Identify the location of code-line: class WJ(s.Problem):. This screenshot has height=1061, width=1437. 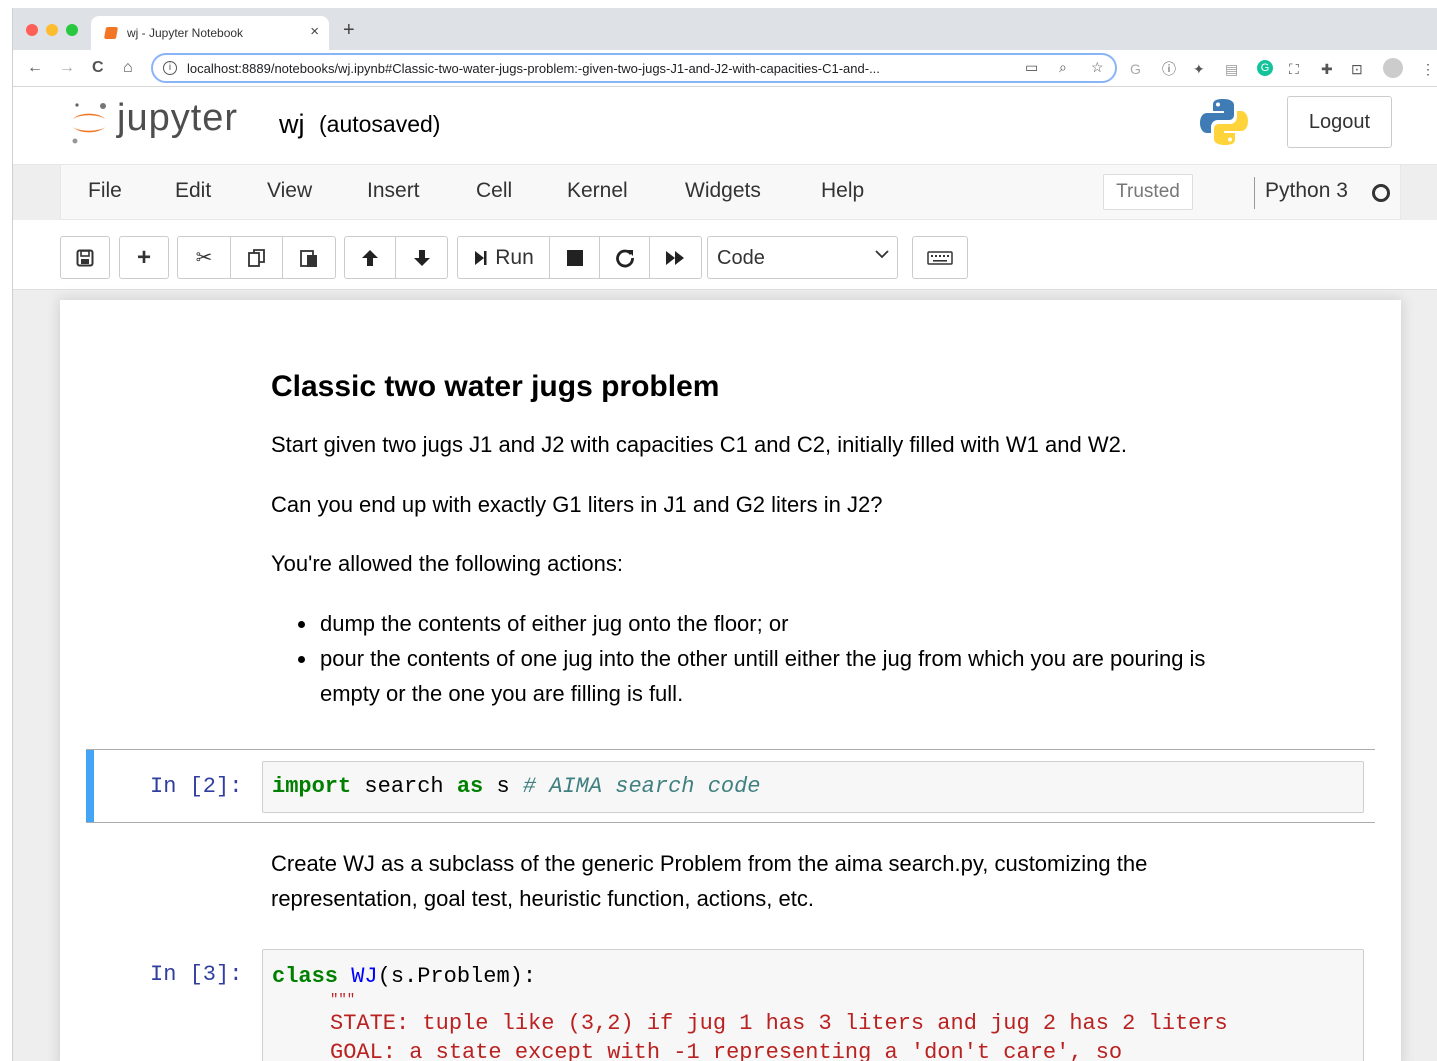
(817, 976).